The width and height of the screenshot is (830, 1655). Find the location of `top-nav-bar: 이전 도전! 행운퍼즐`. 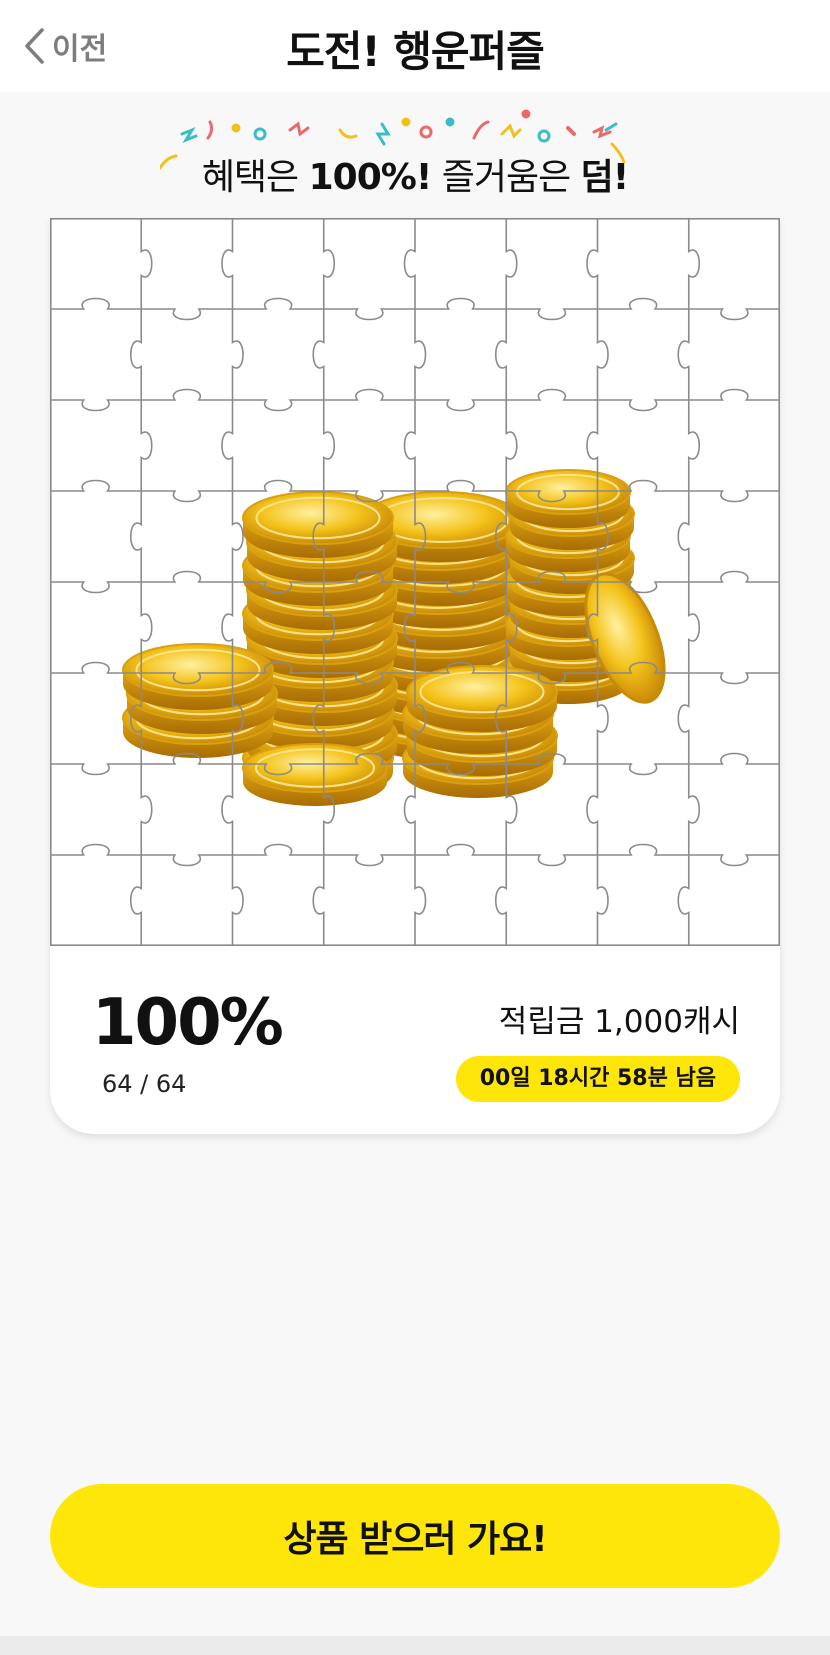

top-nav-bar: 이전 도전! 행운퍼즐 is located at coordinates (415, 46).